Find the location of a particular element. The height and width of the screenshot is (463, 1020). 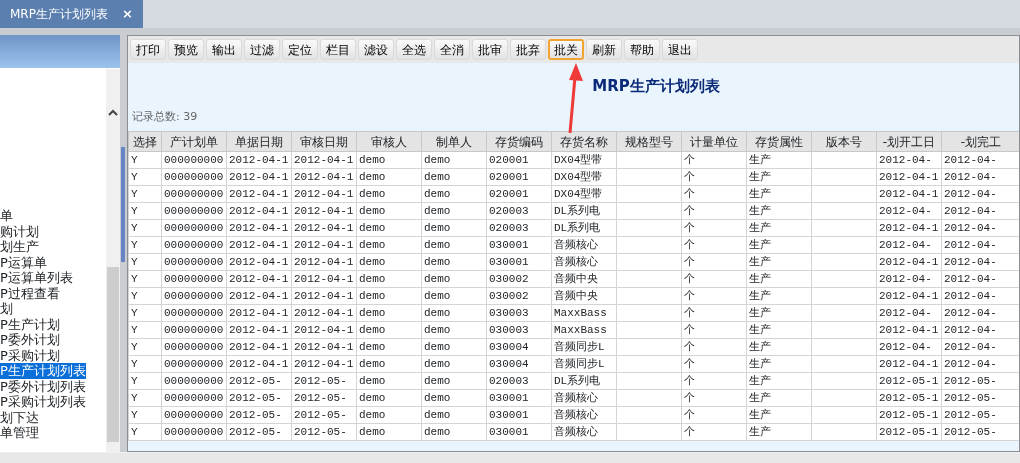

tree-item: P委外计划列表 is located at coordinates (43, 386).